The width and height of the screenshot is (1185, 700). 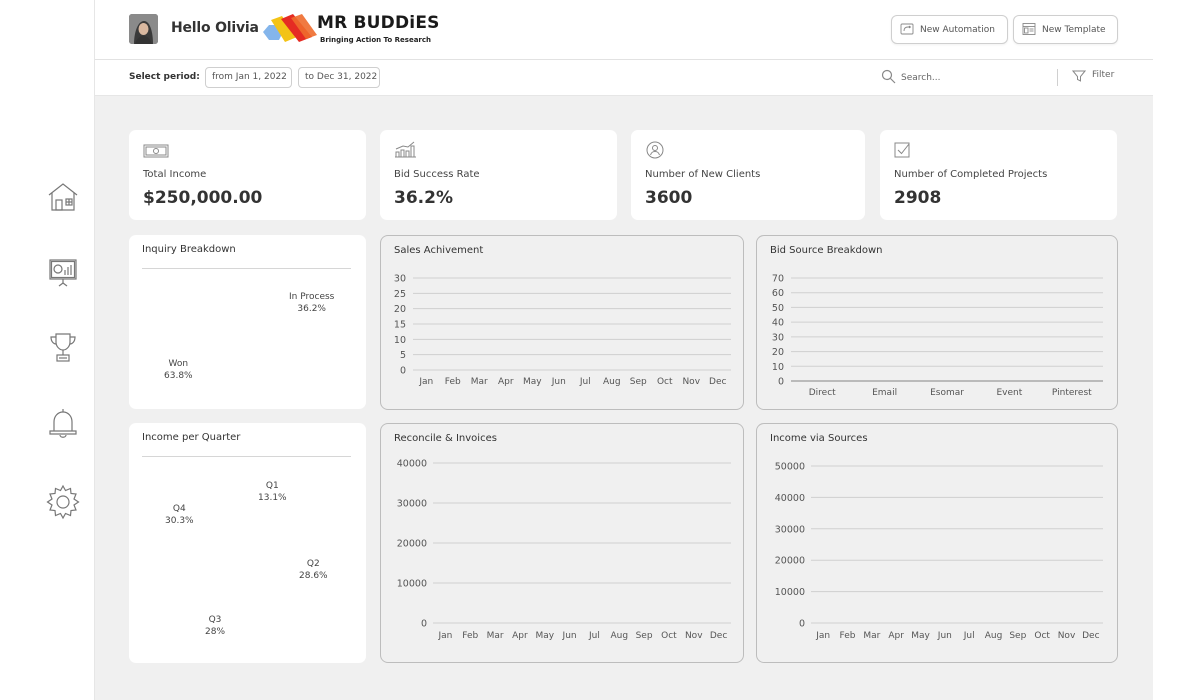 What do you see at coordinates (790, 561) in the screenshot?
I see `y-tick-label: 20000` at bounding box center [790, 561].